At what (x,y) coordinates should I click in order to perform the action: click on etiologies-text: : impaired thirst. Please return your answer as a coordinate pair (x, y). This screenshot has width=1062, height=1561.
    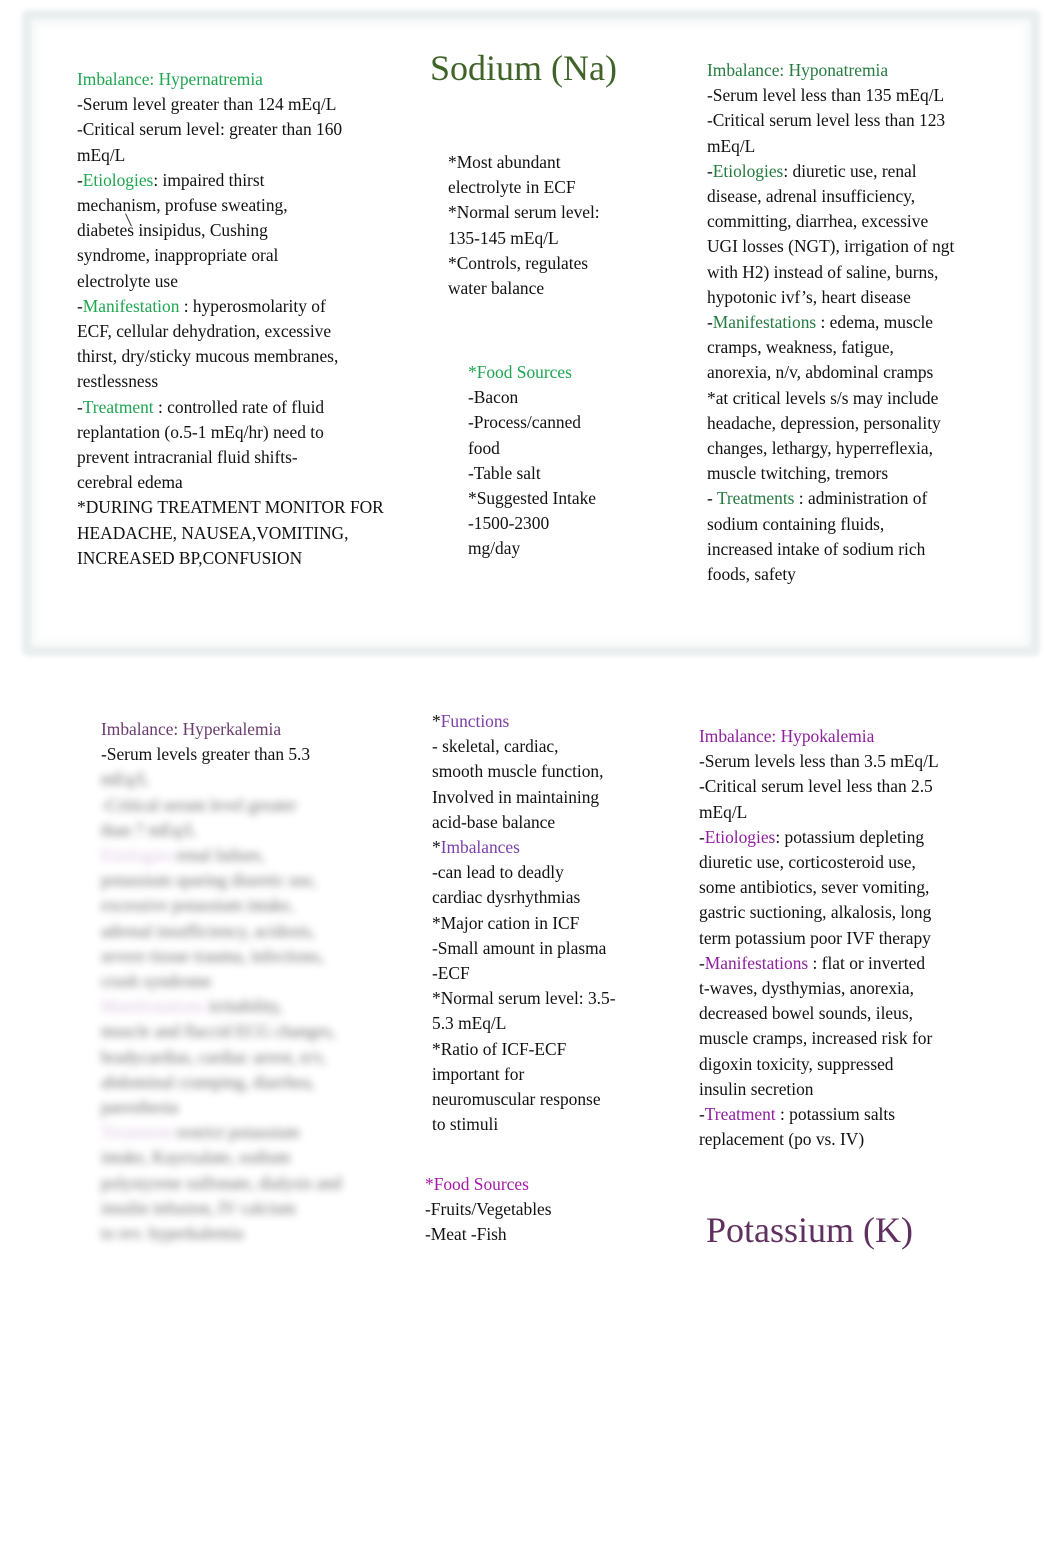
    Looking at the image, I should click on (209, 179).